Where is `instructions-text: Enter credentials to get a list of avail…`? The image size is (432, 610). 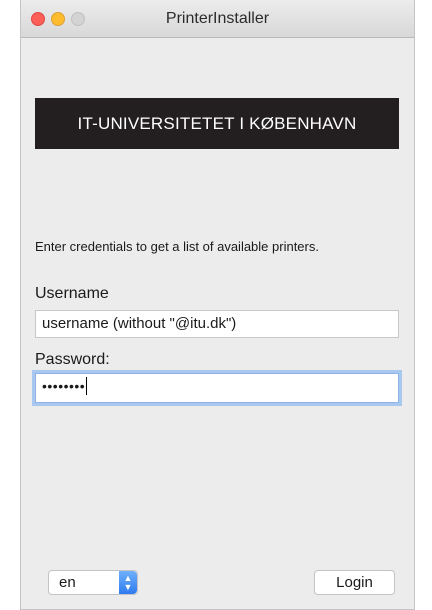 instructions-text: Enter credentials to get a list of avail… is located at coordinates (177, 246).